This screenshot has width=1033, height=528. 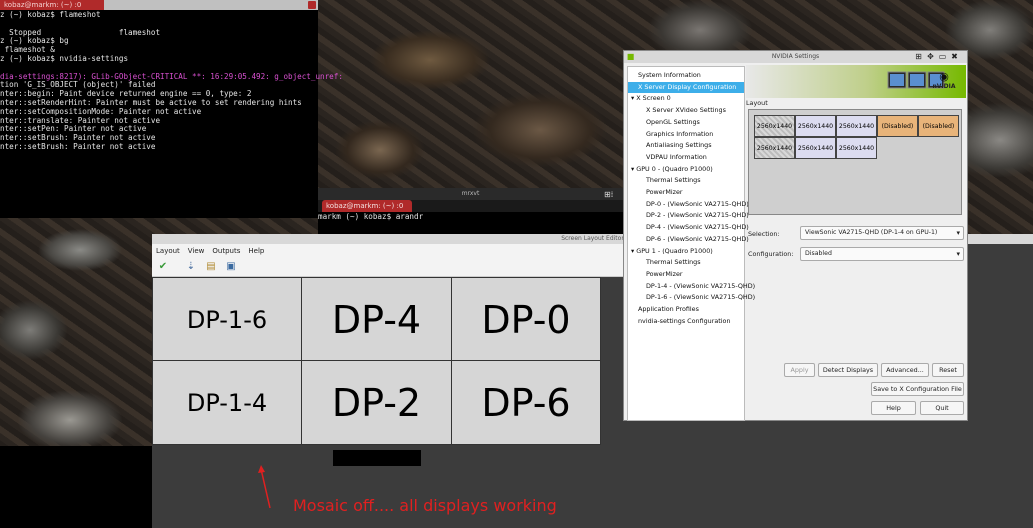 What do you see at coordinates (50, 14) in the screenshot?
I see `terminal-line: z (~) kobaz$ flameshot` at bounding box center [50, 14].